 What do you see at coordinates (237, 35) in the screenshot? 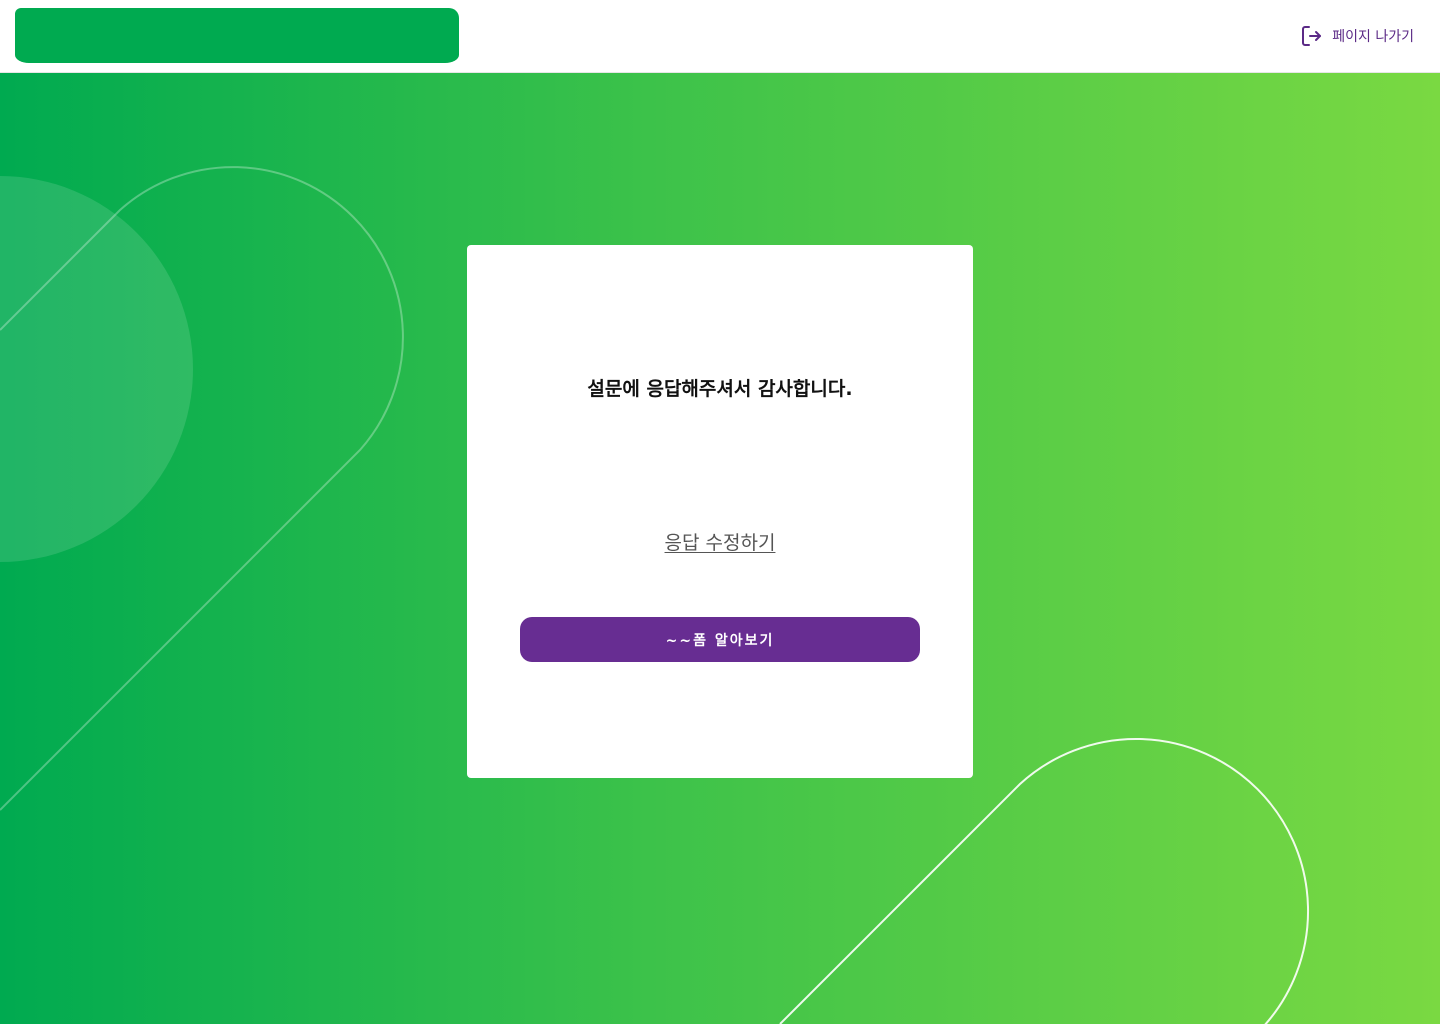
I see `logo-banner` at bounding box center [237, 35].